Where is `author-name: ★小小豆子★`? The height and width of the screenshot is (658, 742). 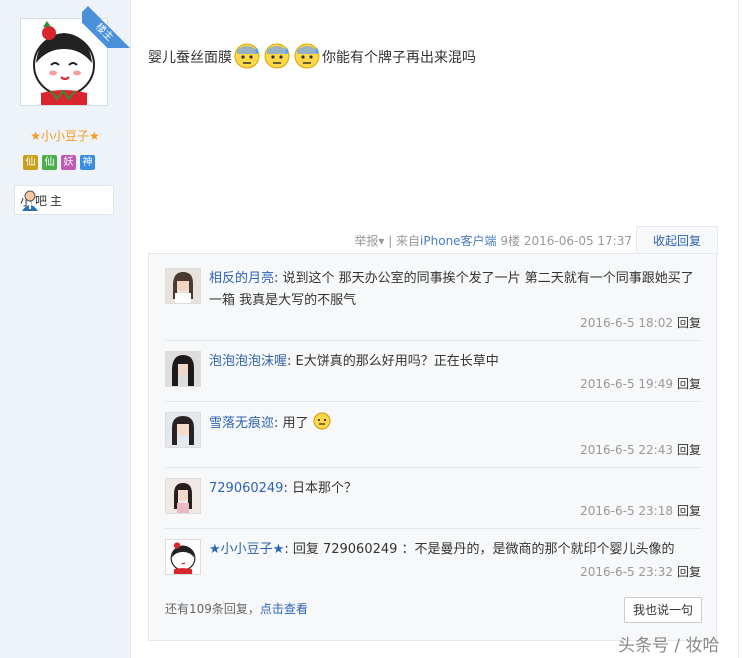 author-name: ★小小豆子★ is located at coordinates (65, 135).